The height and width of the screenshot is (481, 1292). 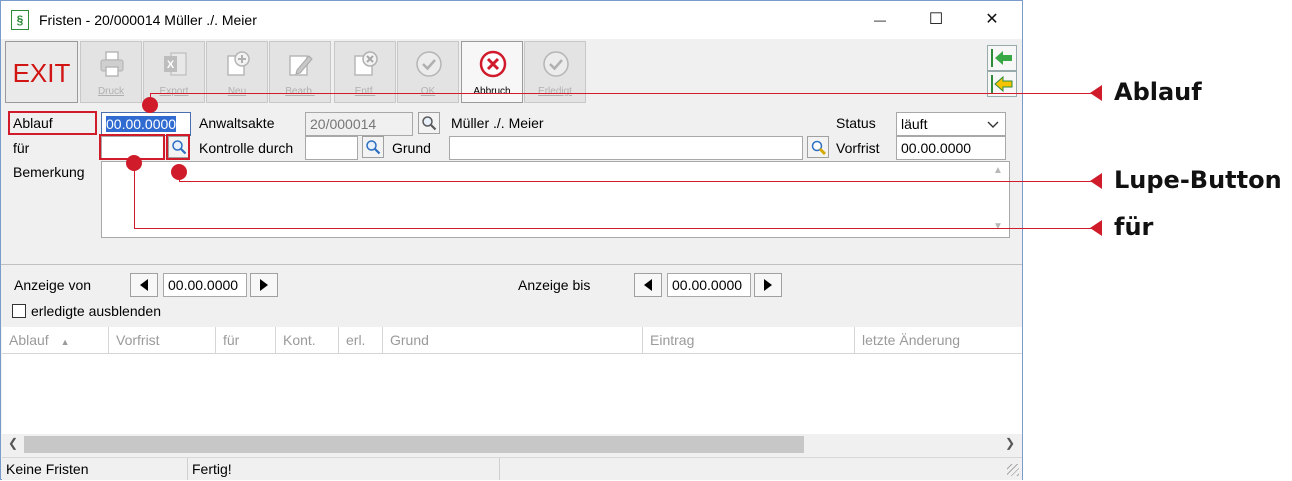 I want to click on grund-lookup-button, so click(x=818, y=147).